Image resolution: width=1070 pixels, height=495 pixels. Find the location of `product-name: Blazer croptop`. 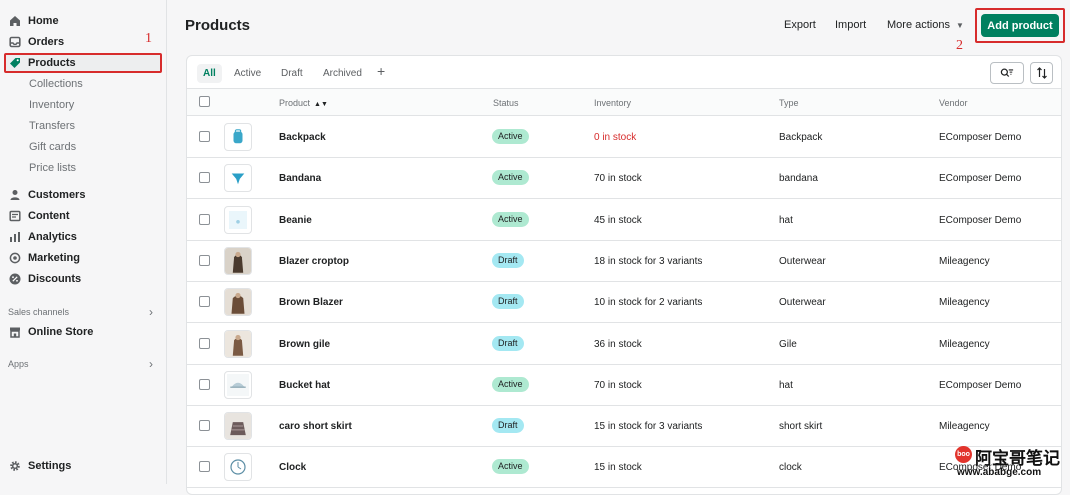

product-name: Blazer croptop is located at coordinates (314, 261).